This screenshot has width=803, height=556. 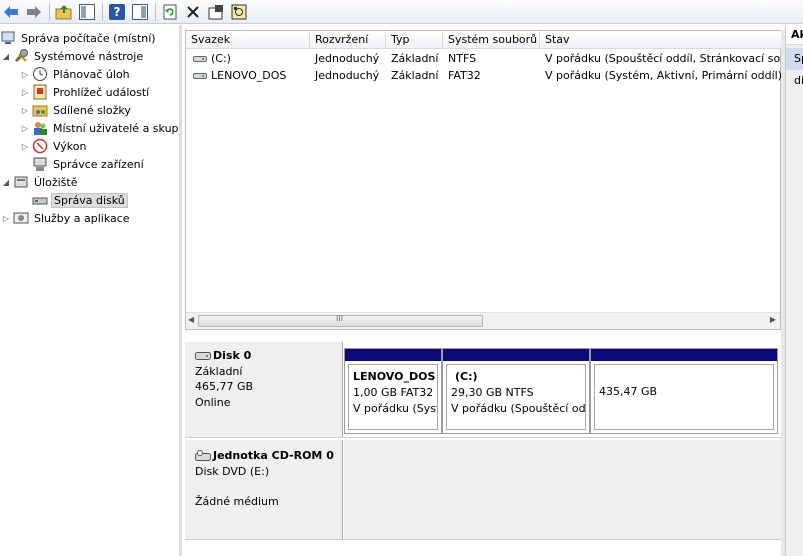 I want to click on tree-item-shared-folders: ▷ Sdílené složky, so click(x=76, y=110).